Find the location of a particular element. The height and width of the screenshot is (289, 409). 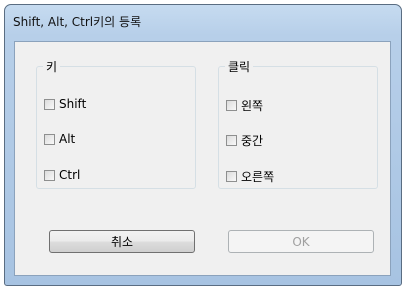

checkbox-middle-label: 중간 is located at coordinates (252, 141).